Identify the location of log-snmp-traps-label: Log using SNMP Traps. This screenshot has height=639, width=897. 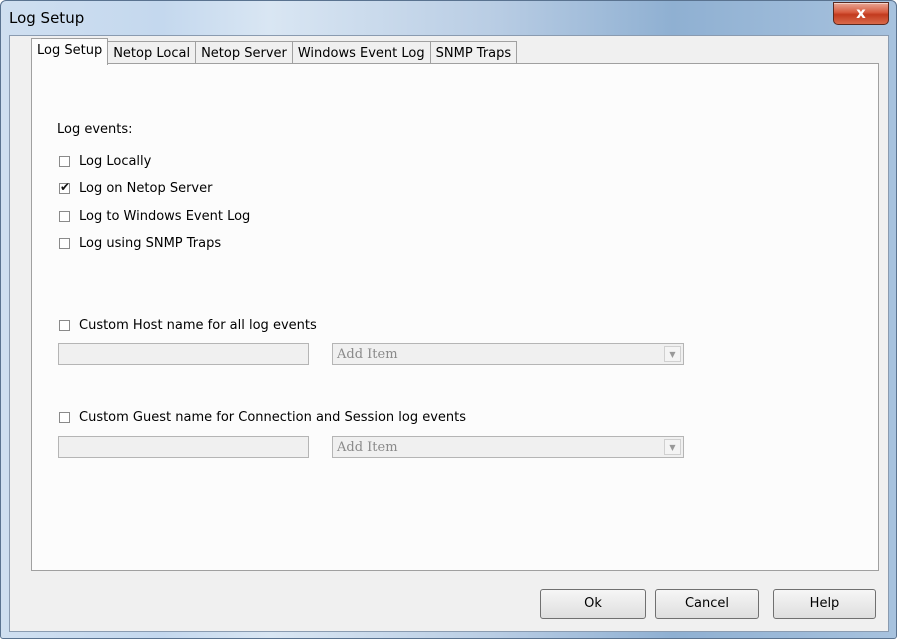
(150, 243).